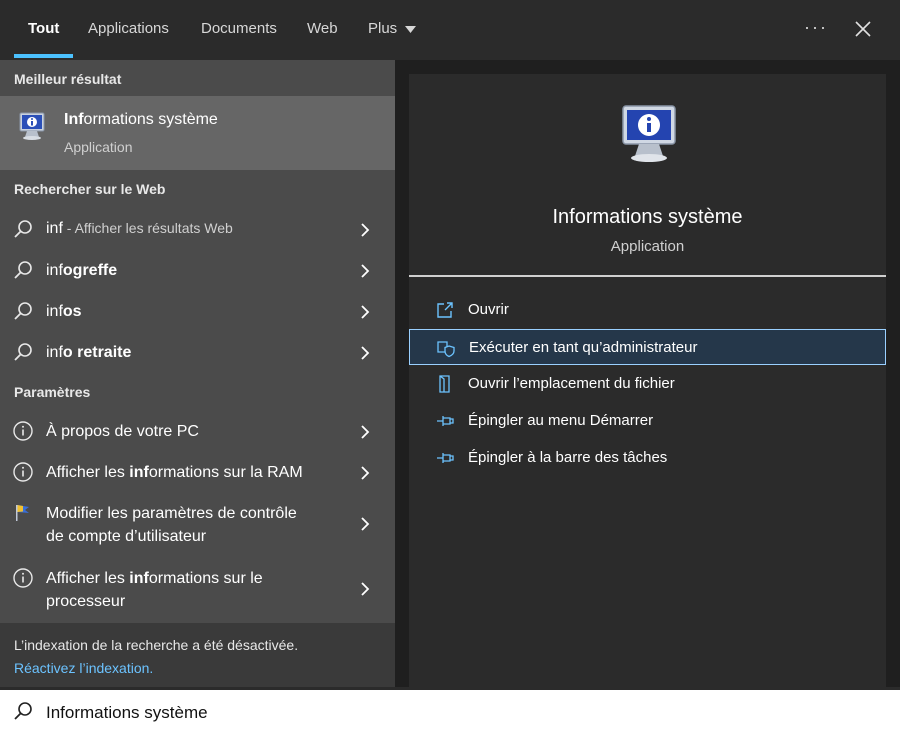 The height and width of the screenshot is (734, 900). What do you see at coordinates (86, 601) in the screenshot?
I see `label-line: processeur` at bounding box center [86, 601].